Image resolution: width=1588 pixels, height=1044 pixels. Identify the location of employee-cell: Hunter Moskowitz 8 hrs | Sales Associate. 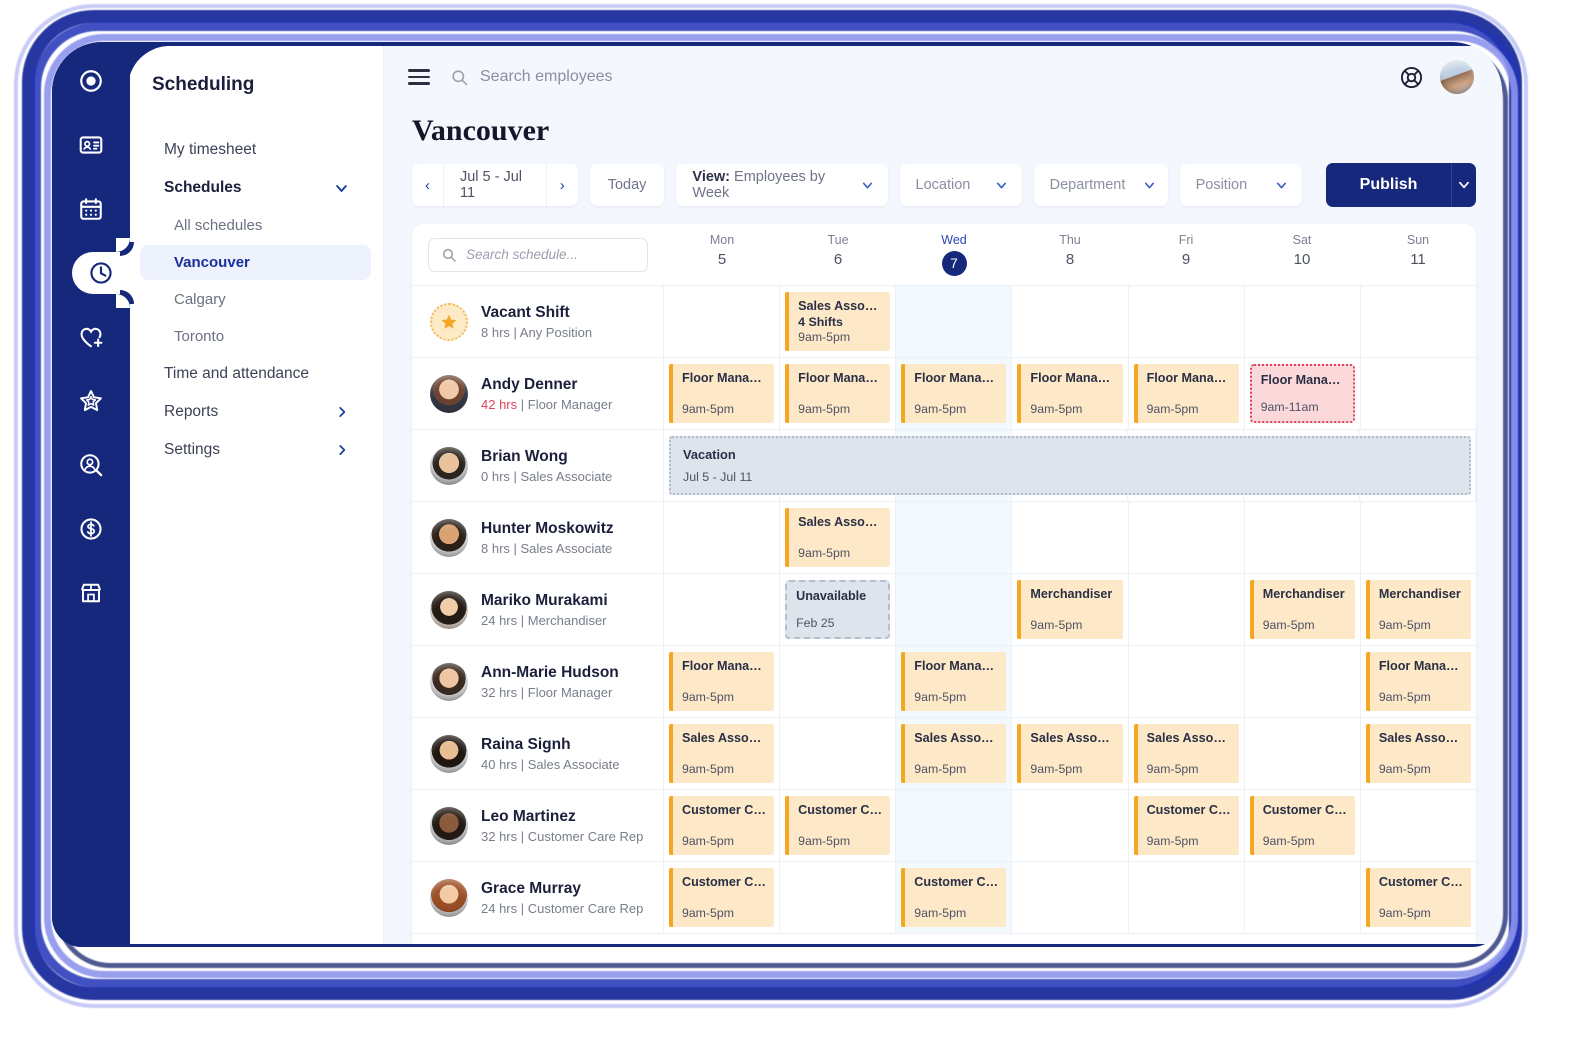
(538, 537).